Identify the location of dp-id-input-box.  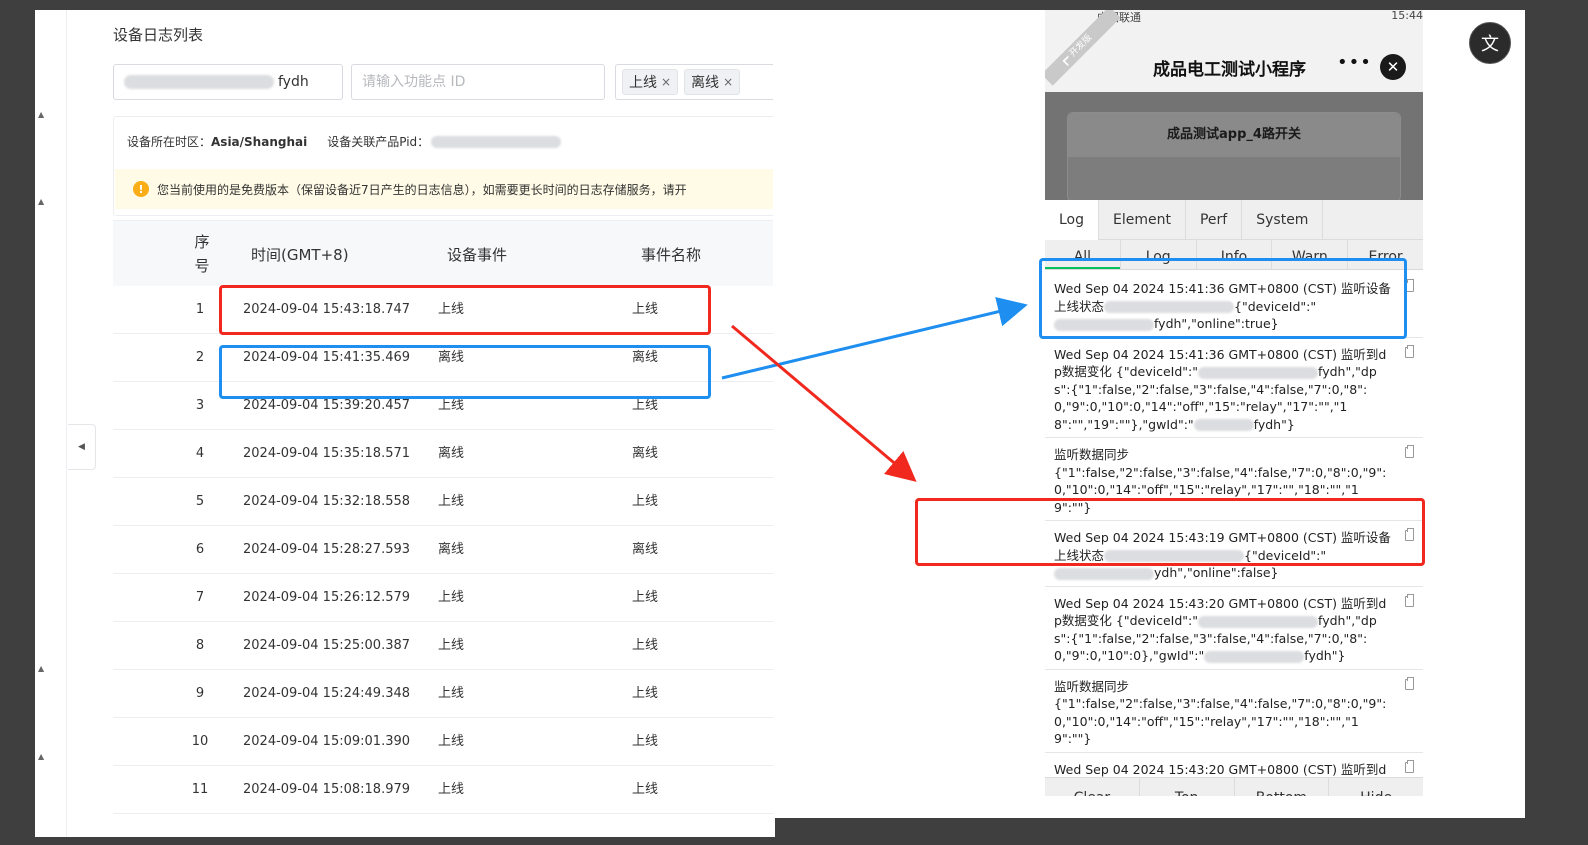
(478, 82).